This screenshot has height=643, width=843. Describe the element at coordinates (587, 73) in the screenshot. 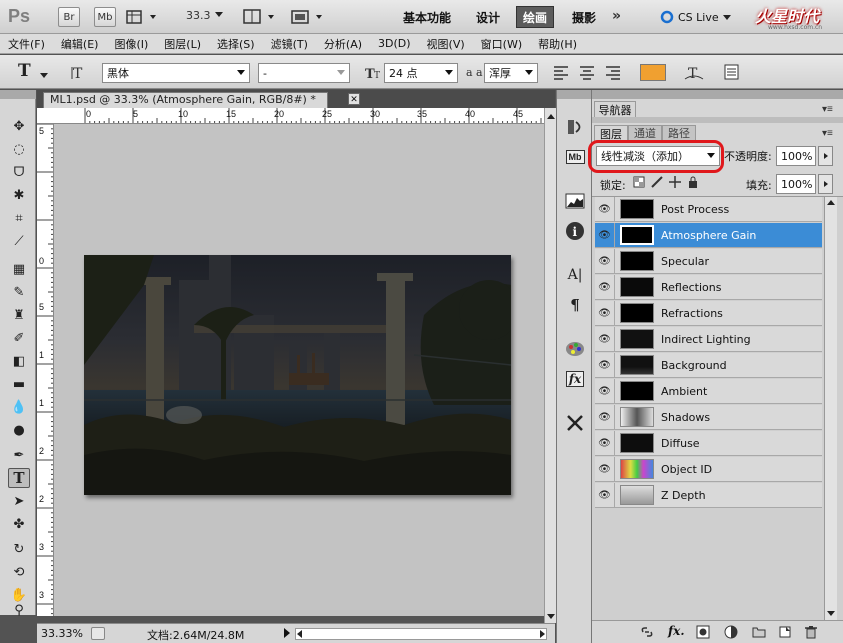

I see `align-center-button` at that location.